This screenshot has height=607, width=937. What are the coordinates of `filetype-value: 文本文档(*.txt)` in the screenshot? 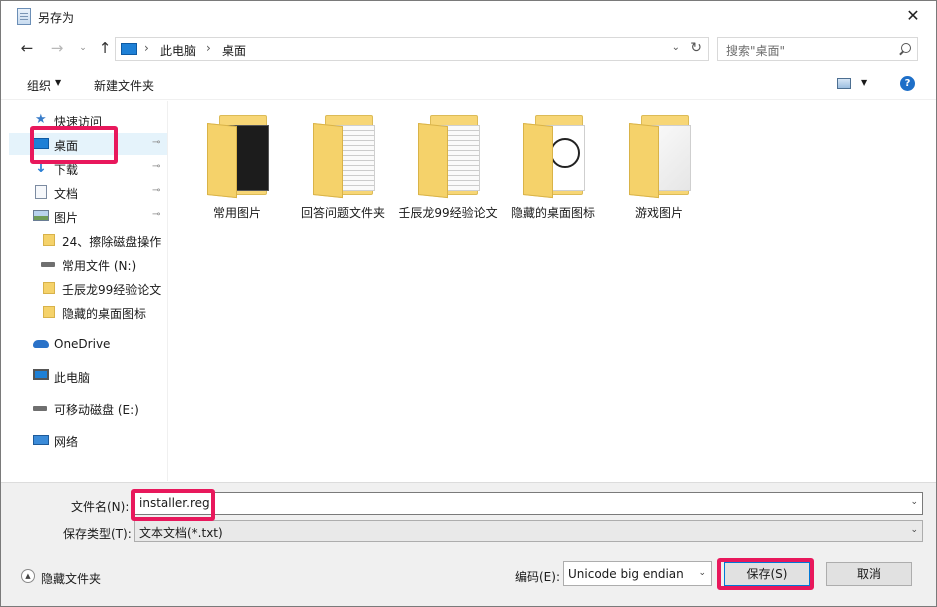 It's located at (181, 533).